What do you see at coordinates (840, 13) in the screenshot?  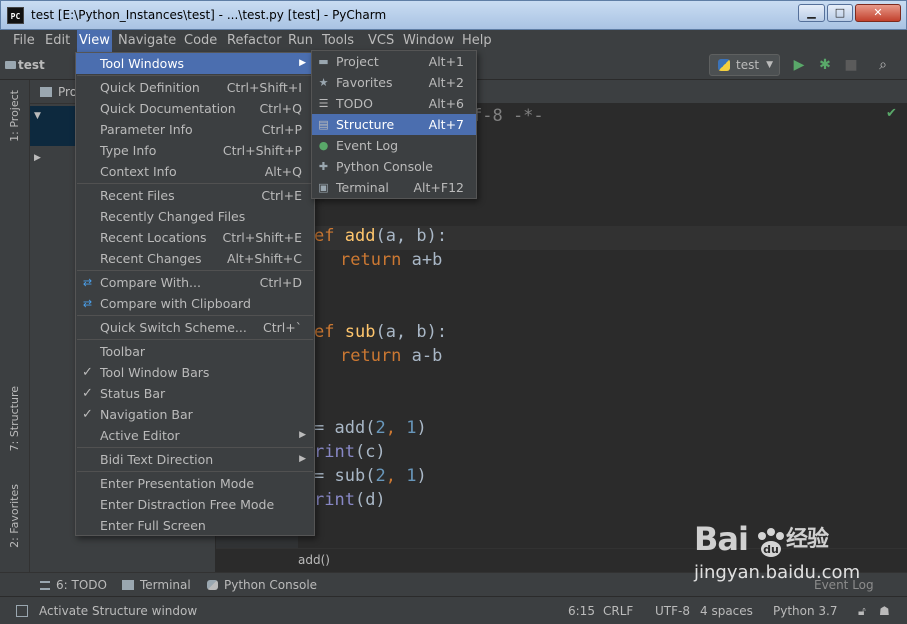 I see `maximize-button: □` at bounding box center [840, 13].